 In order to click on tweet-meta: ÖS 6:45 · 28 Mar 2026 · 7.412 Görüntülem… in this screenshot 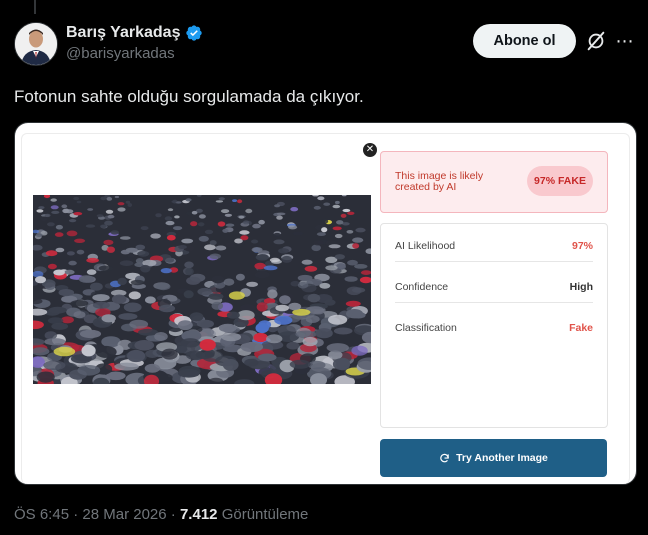, I will do `click(161, 514)`.